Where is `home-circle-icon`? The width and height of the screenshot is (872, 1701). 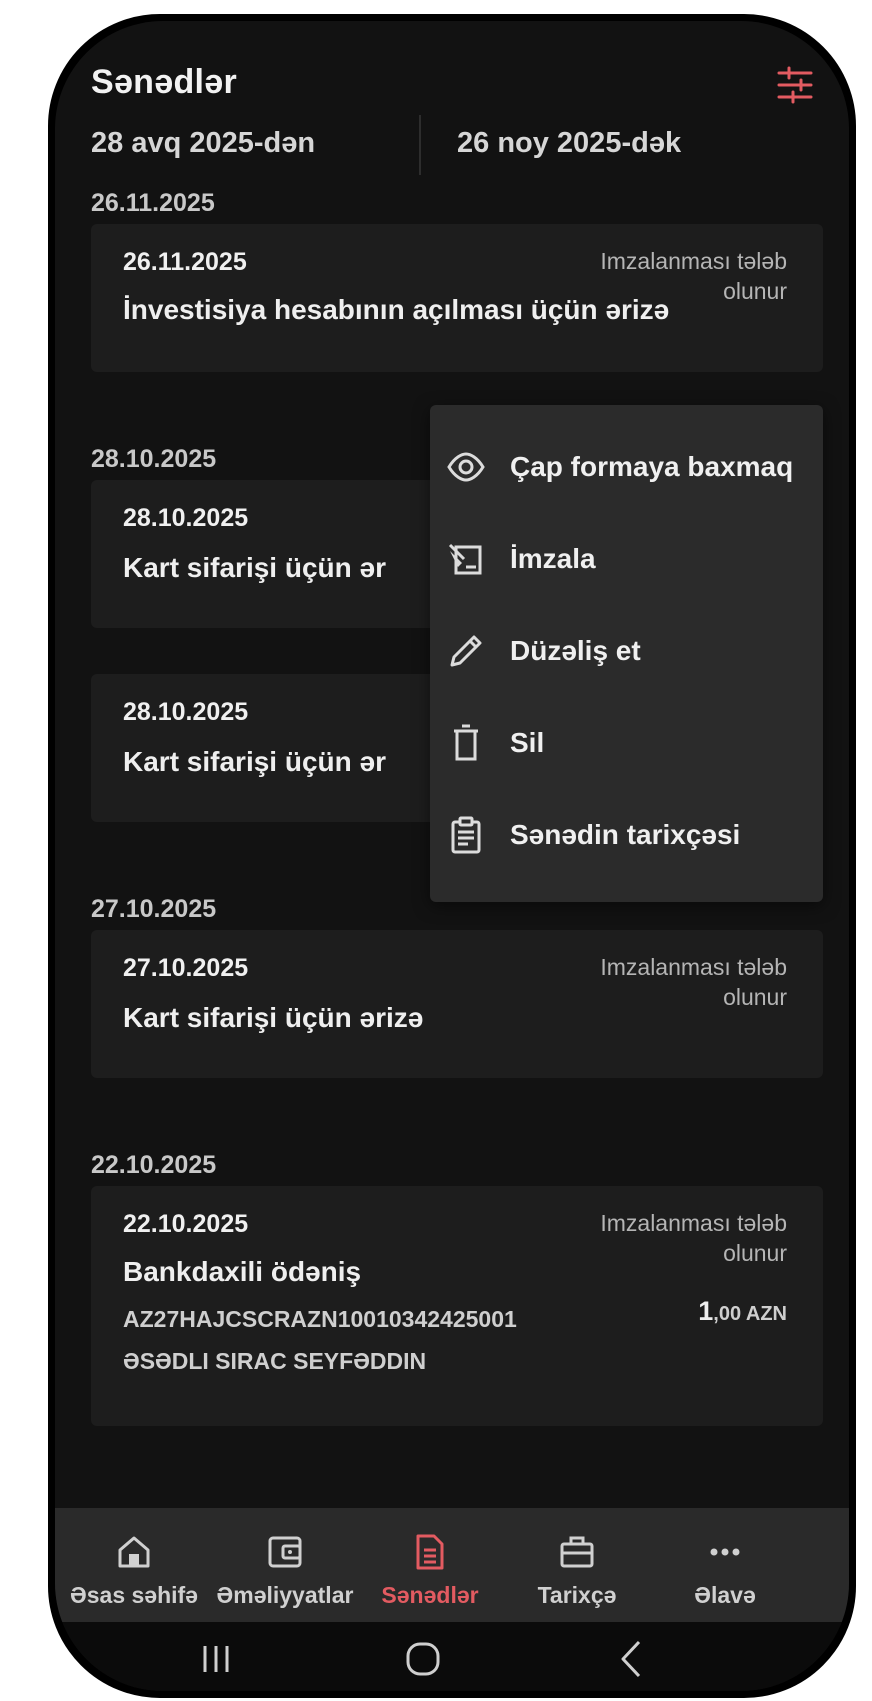
home-circle-icon is located at coordinates (423, 1659).